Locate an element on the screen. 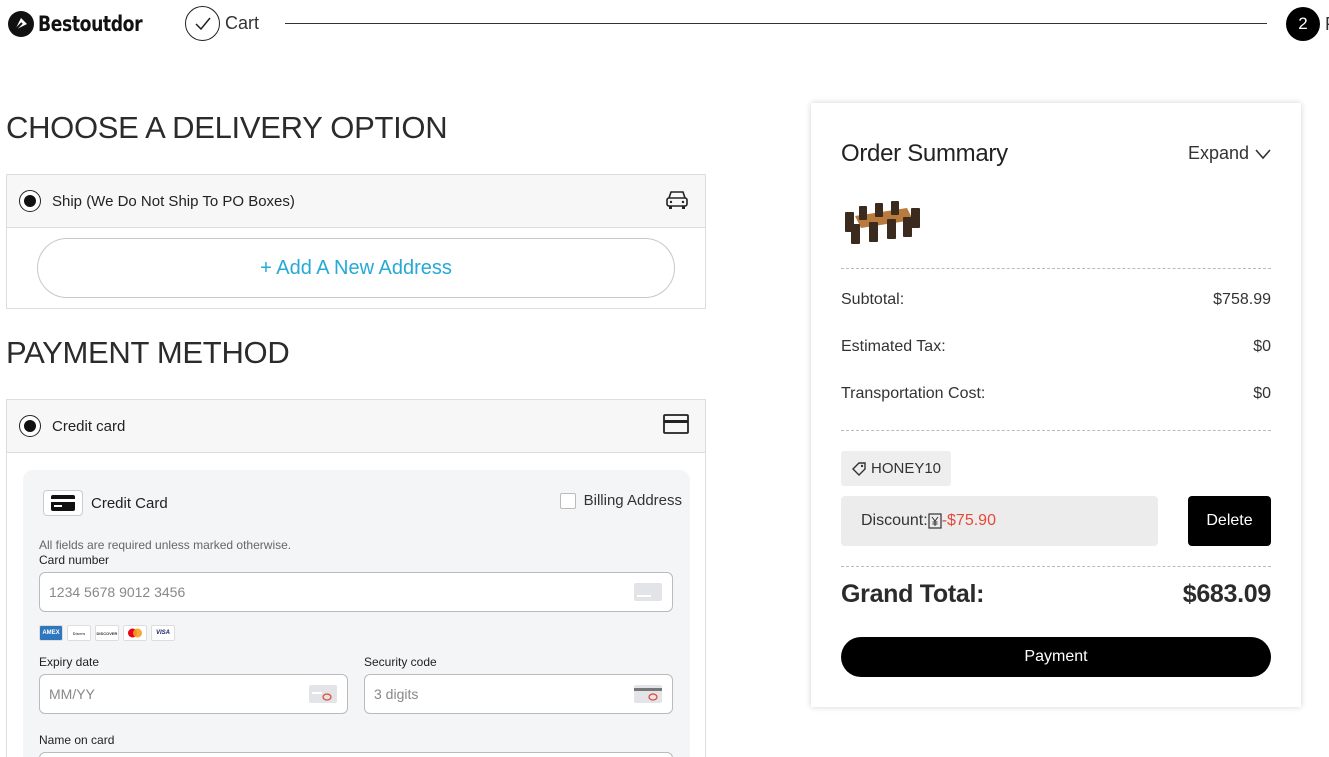 The image size is (1329, 757). card-number-placeholder: 1234 5678 9012 3456 is located at coordinates (117, 592).